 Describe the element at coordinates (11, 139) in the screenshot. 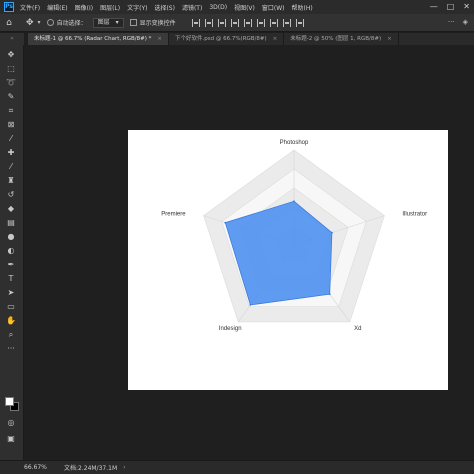

I see `eyedropper-tool-icon: ⁄` at that location.